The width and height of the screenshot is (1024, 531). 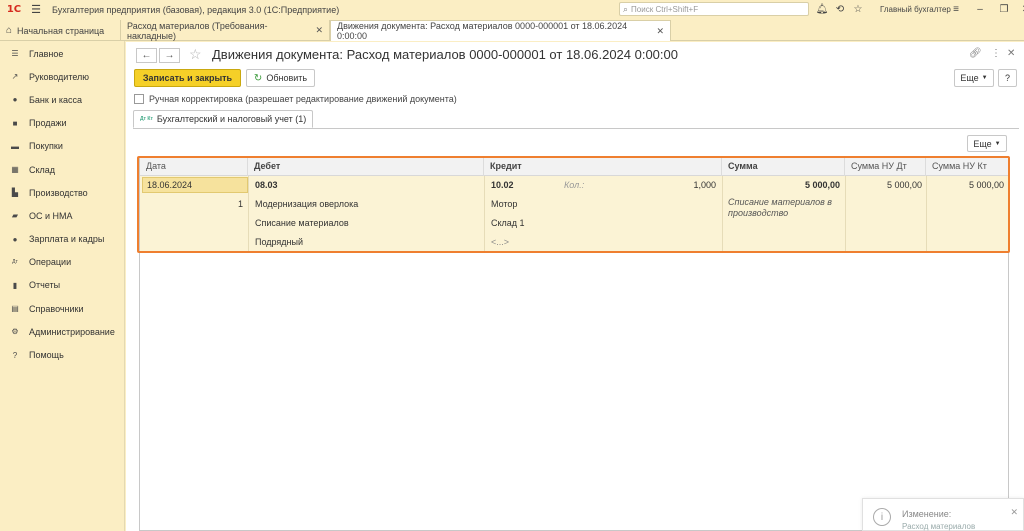 What do you see at coordinates (55, 99) in the screenshot?
I see `sidebar-item-label: Банк и касса` at bounding box center [55, 99].